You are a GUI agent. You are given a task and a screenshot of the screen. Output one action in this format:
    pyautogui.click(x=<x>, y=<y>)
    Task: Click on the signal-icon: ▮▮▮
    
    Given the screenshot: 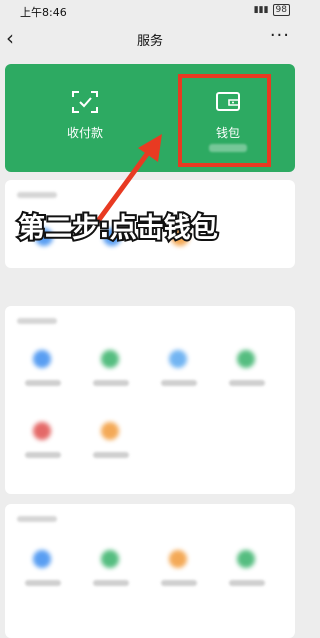 What is the action you would take?
    pyautogui.click(x=261, y=10)
    